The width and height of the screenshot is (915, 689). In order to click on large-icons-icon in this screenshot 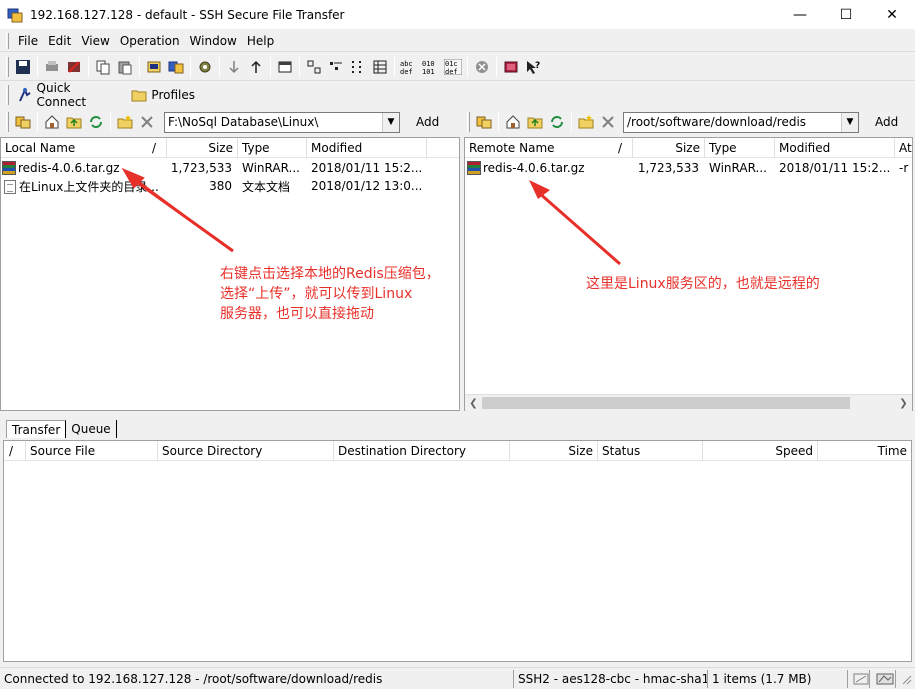, I will do `click(314, 67)`.